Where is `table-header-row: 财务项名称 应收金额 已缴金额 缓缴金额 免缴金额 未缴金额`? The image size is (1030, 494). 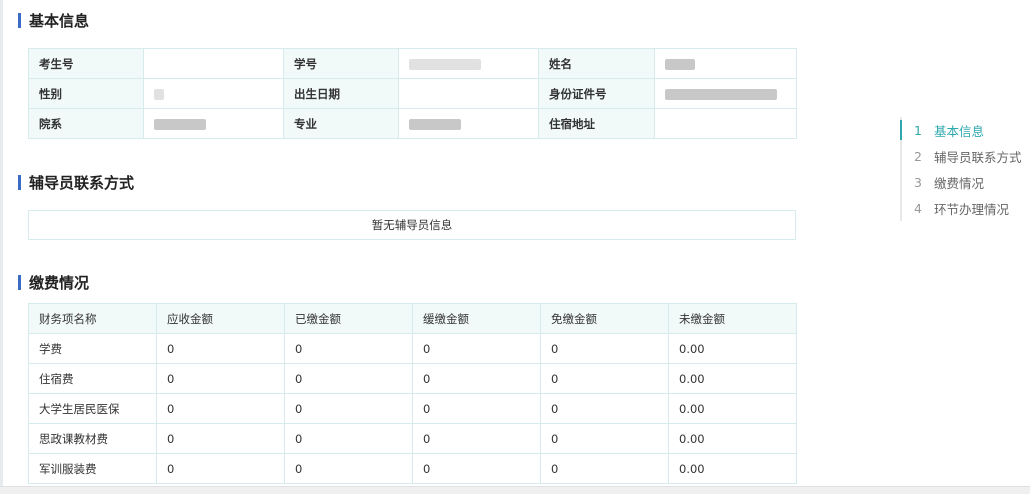 table-header-row: 财务项名称 应收金额 已缴金额 缓缴金额 免缴金额 未缴金额 is located at coordinates (412, 318).